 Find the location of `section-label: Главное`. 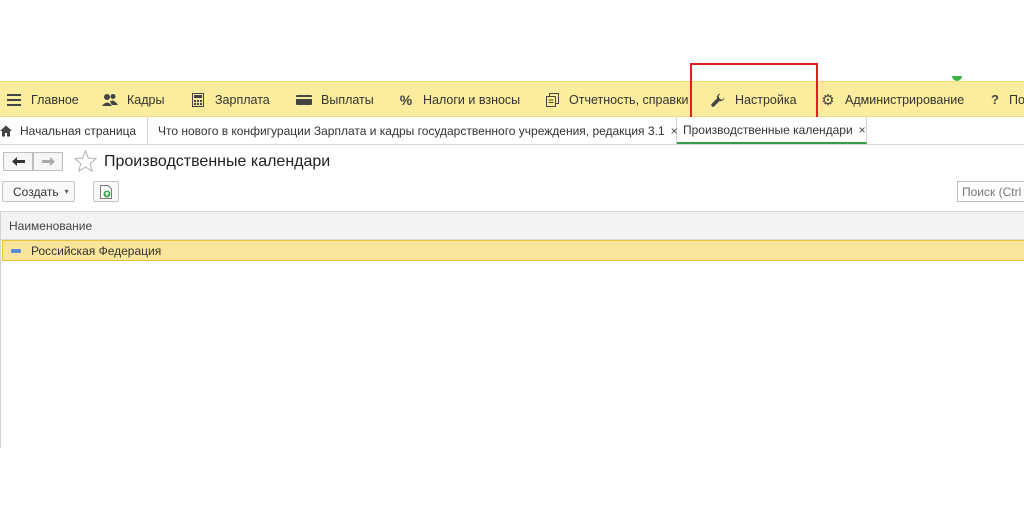

section-label: Главное is located at coordinates (55, 99).